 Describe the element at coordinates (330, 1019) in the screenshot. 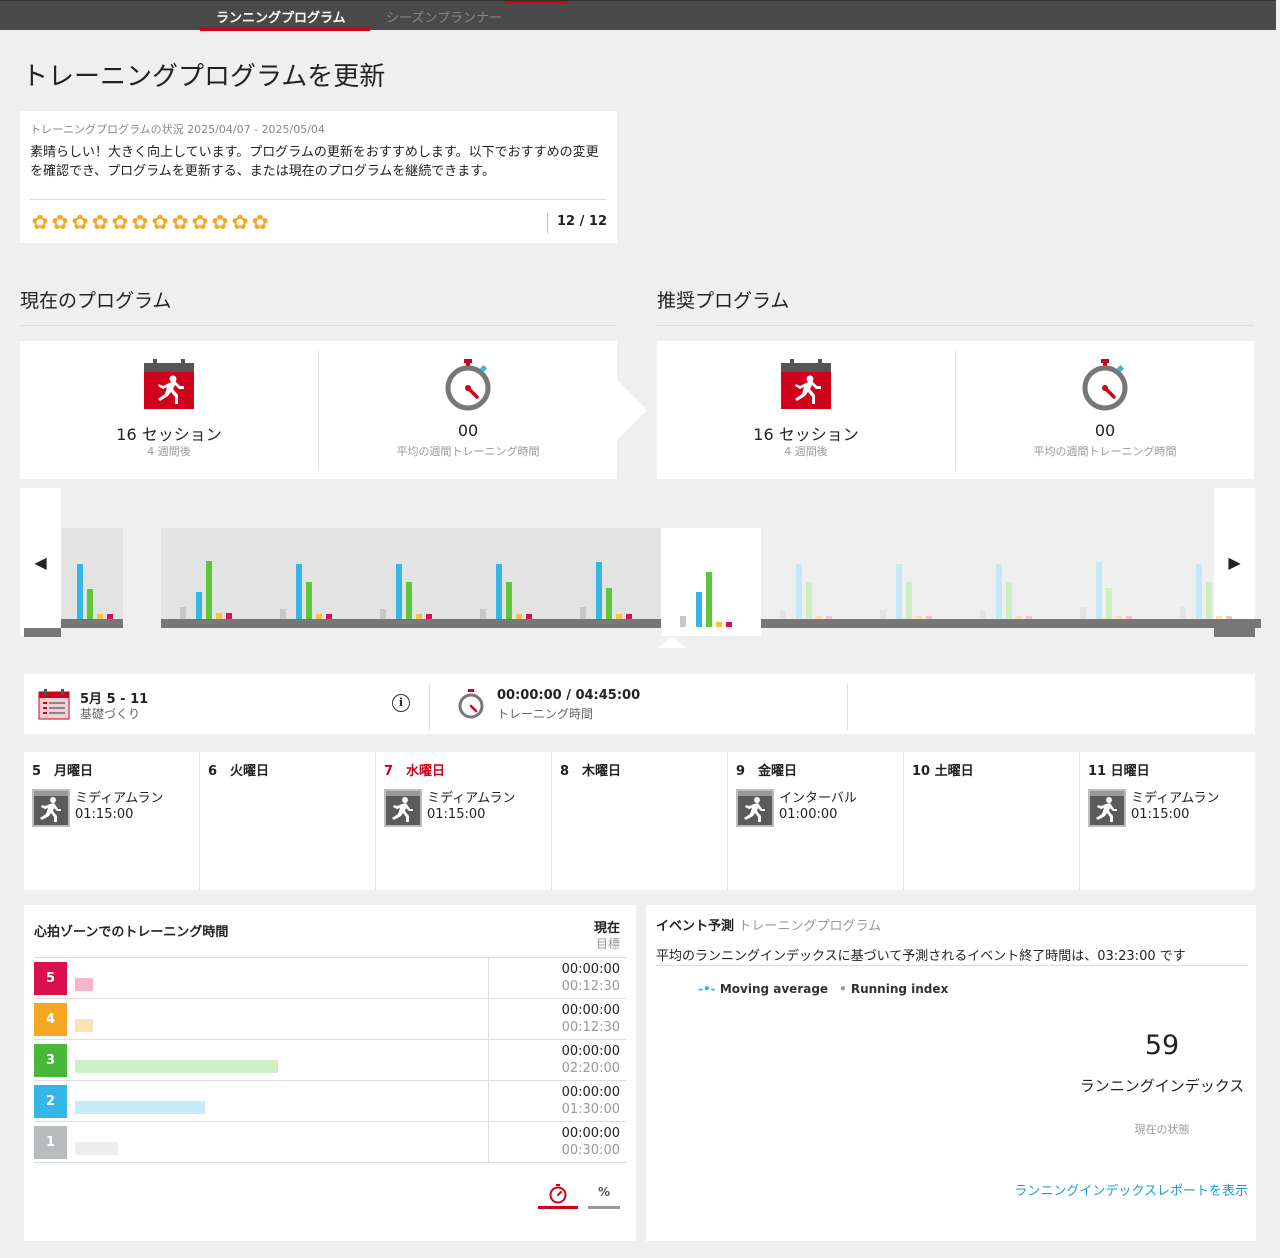

I see `hr-zone-row: 4 00:00:00 00:12:30` at that location.